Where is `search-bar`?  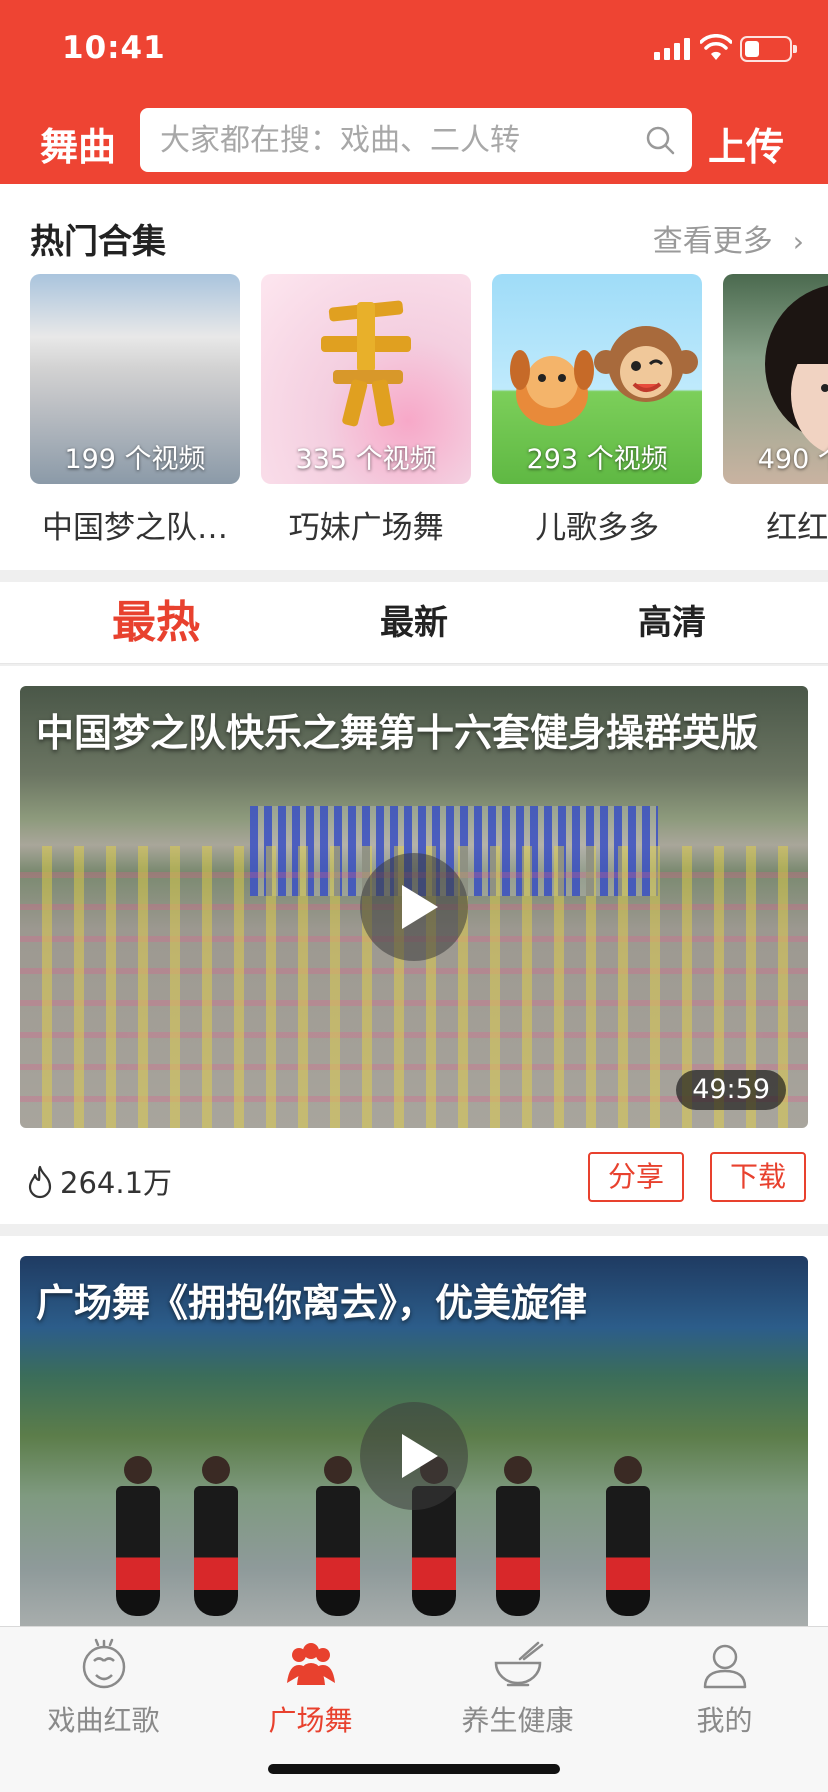 search-bar is located at coordinates (416, 140).